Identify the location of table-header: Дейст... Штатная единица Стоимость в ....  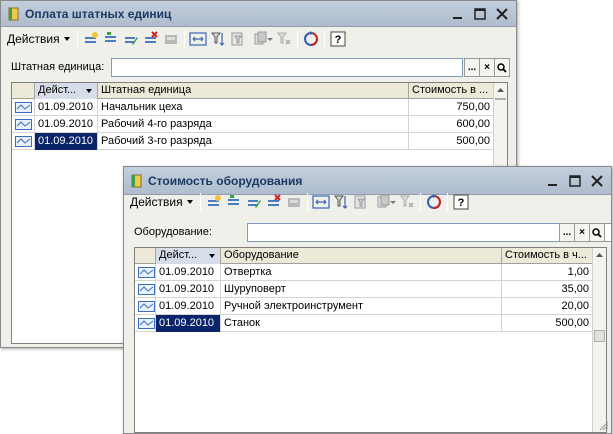
(253, 91).